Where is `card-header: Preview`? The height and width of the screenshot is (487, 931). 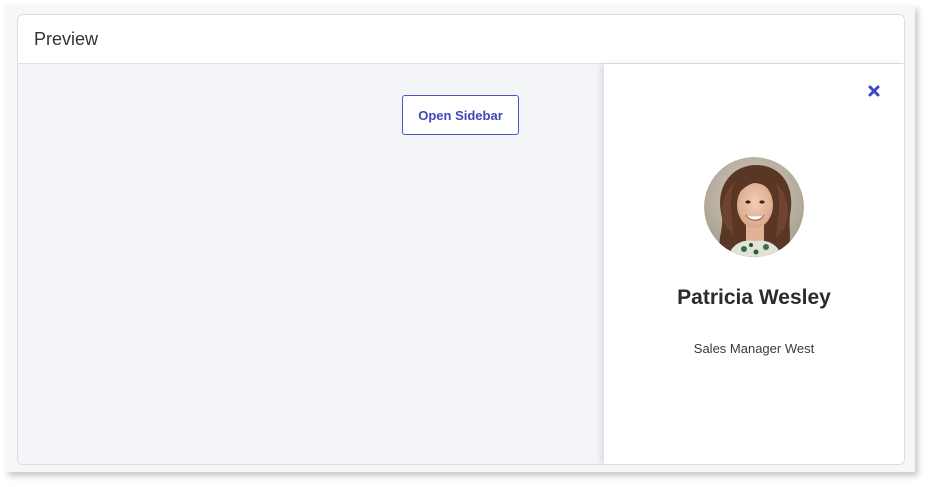 card-header: Preview is located at coordinates (461, 39).